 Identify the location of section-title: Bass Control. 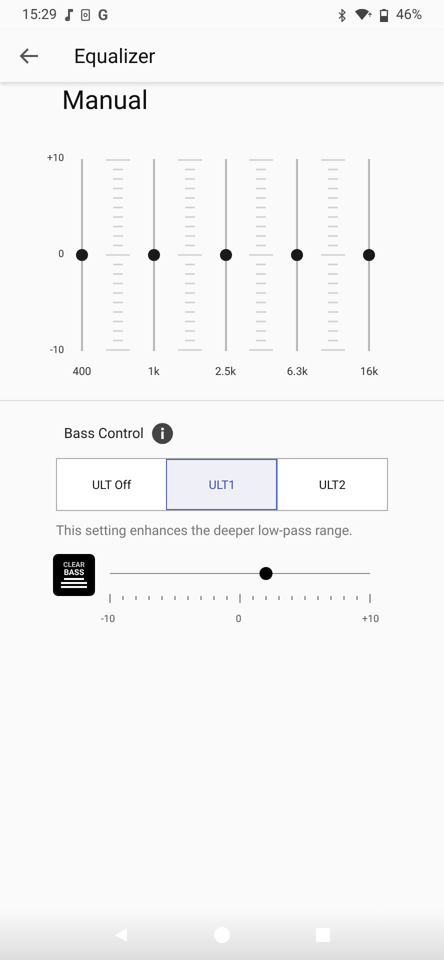
(104, 434).